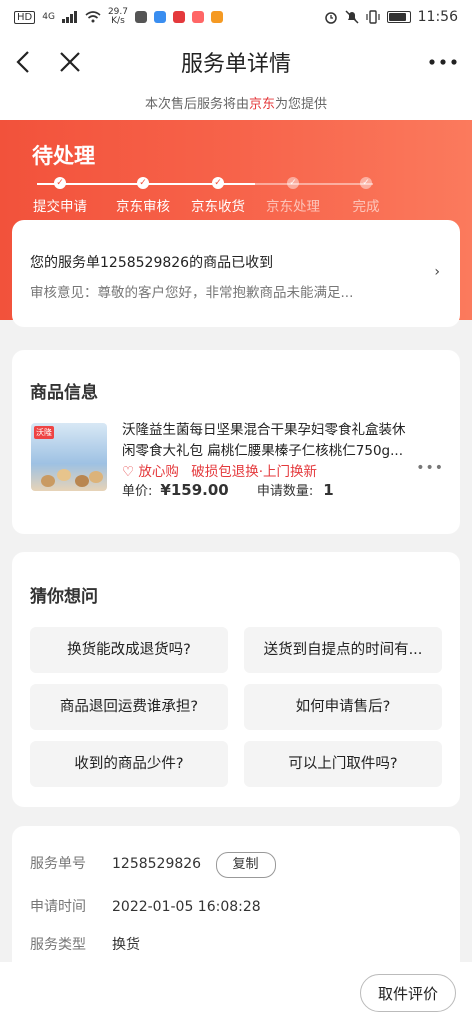  I want to click on net-speed: 29.7 K/s, so click(117, 16).